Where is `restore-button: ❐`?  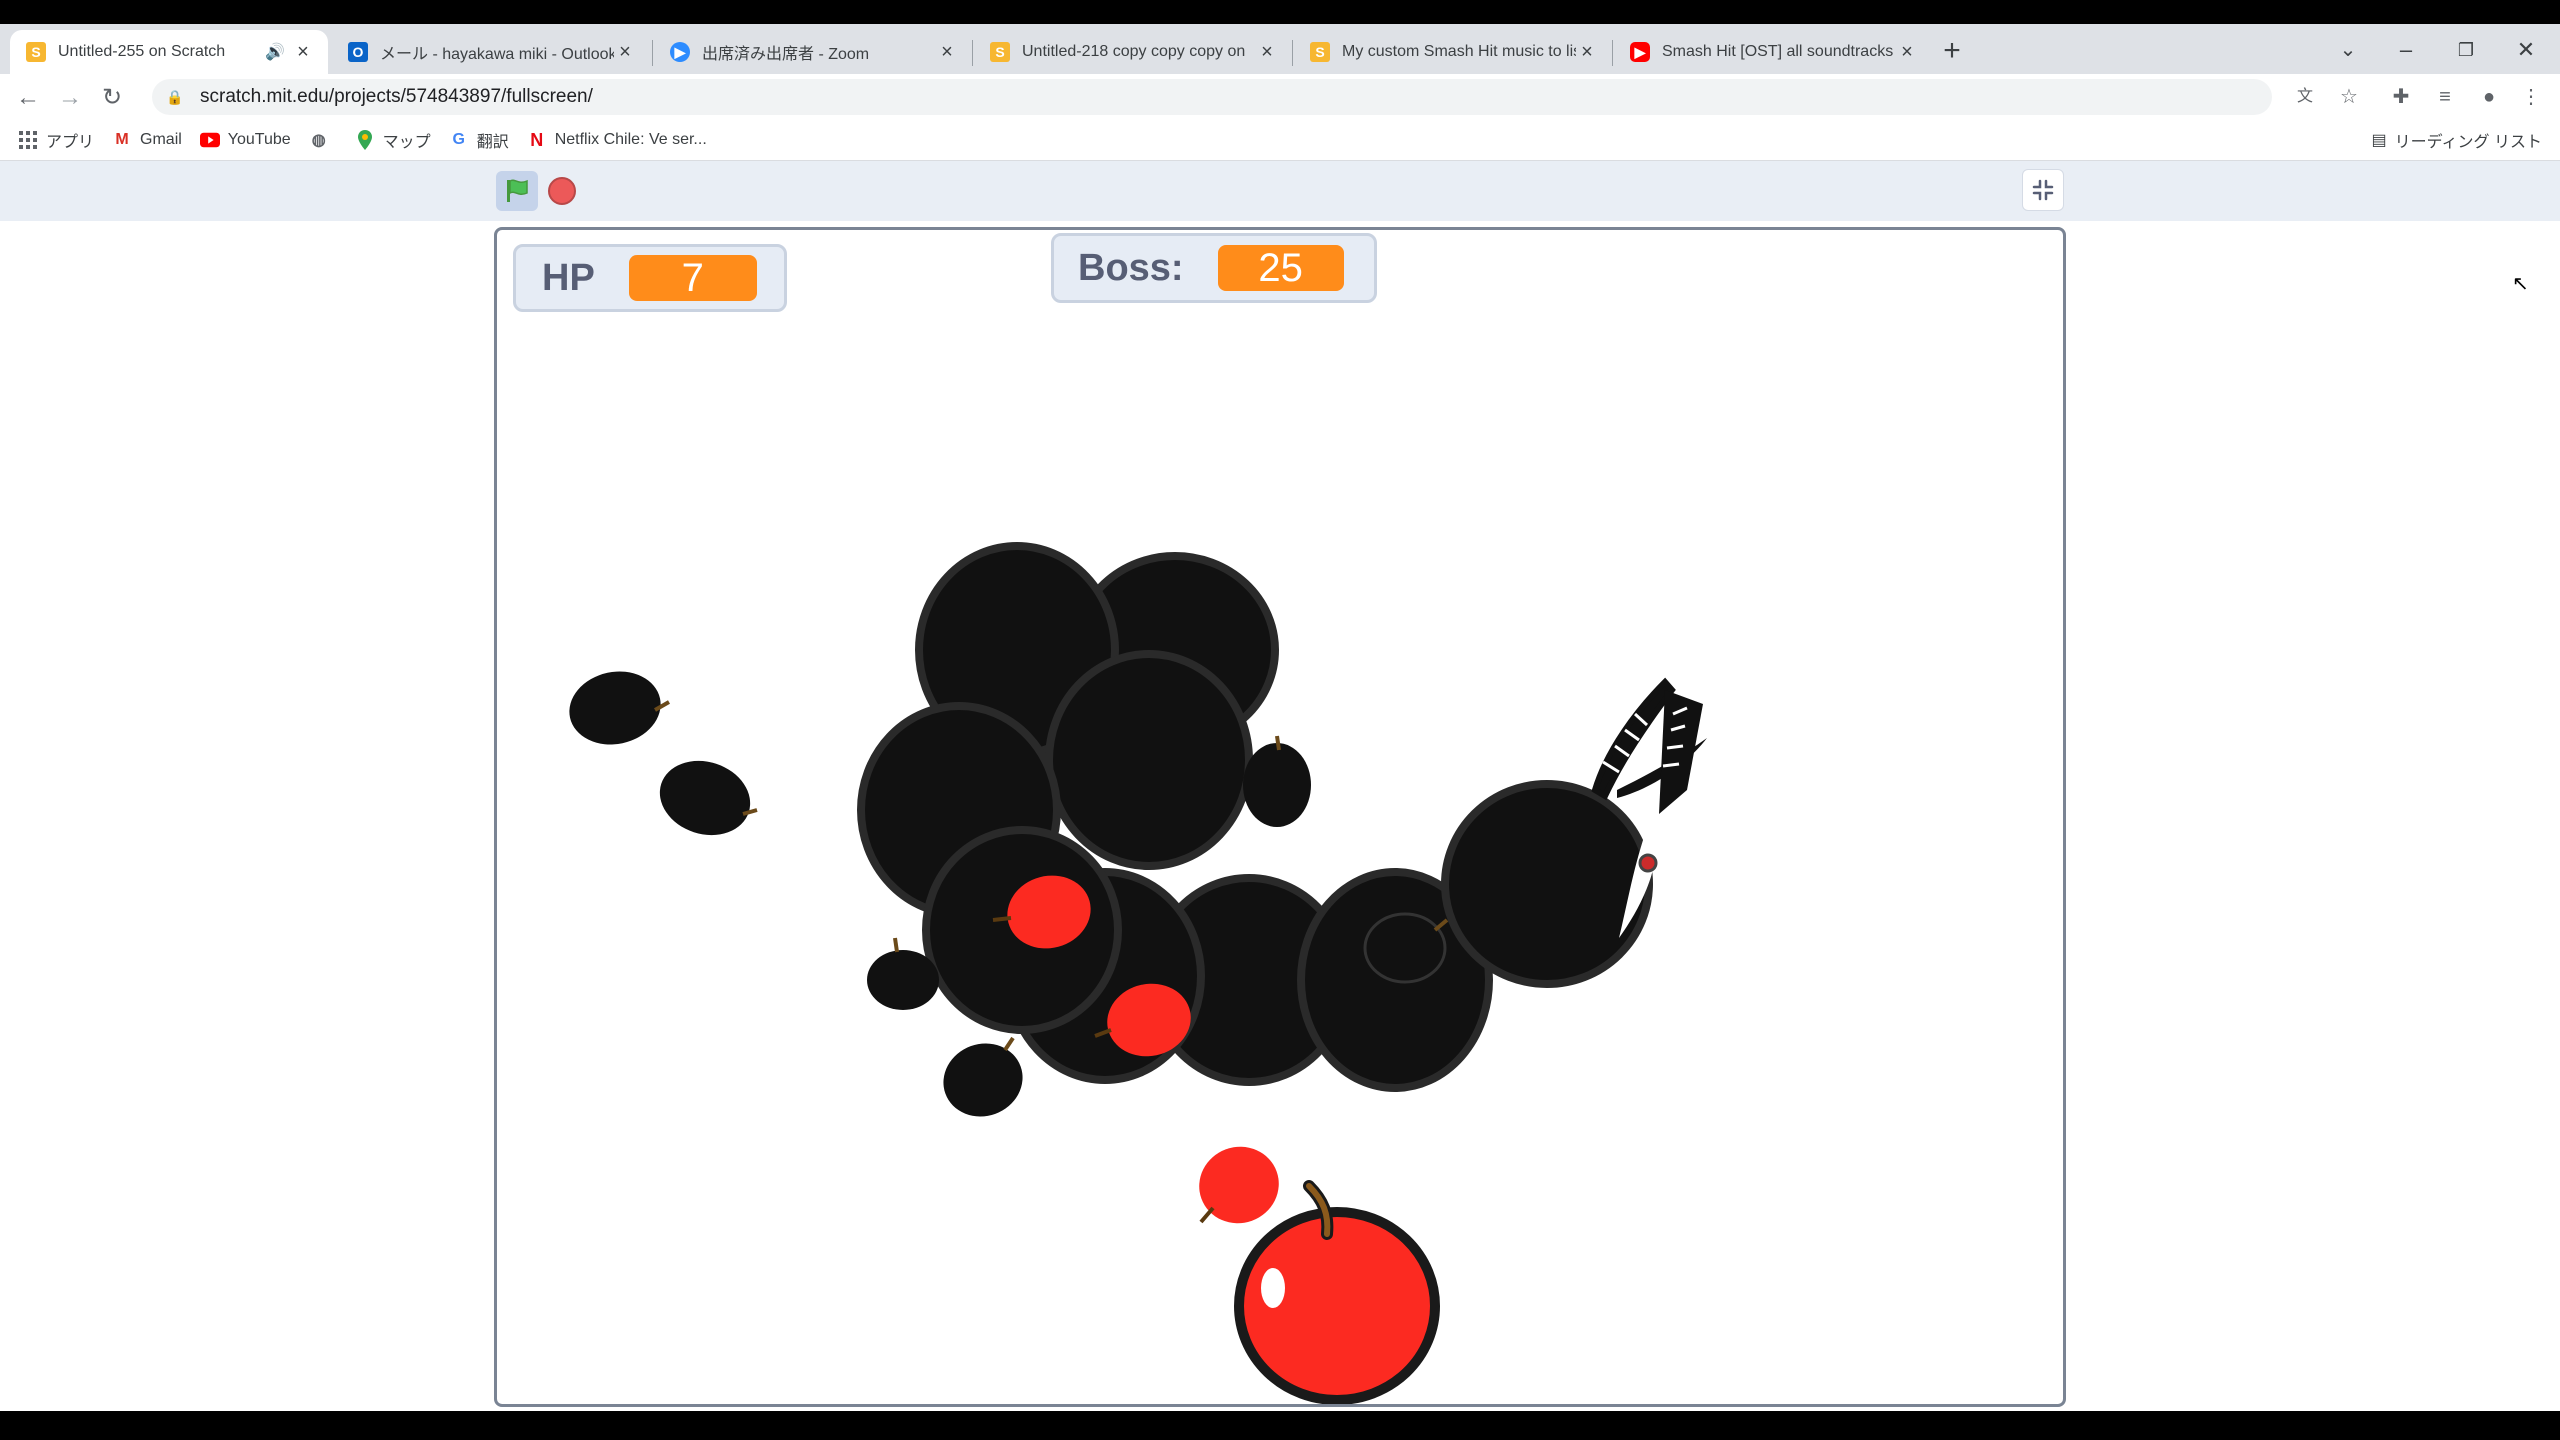
restore-button: ❐ is located at coordinates (2466, 50).